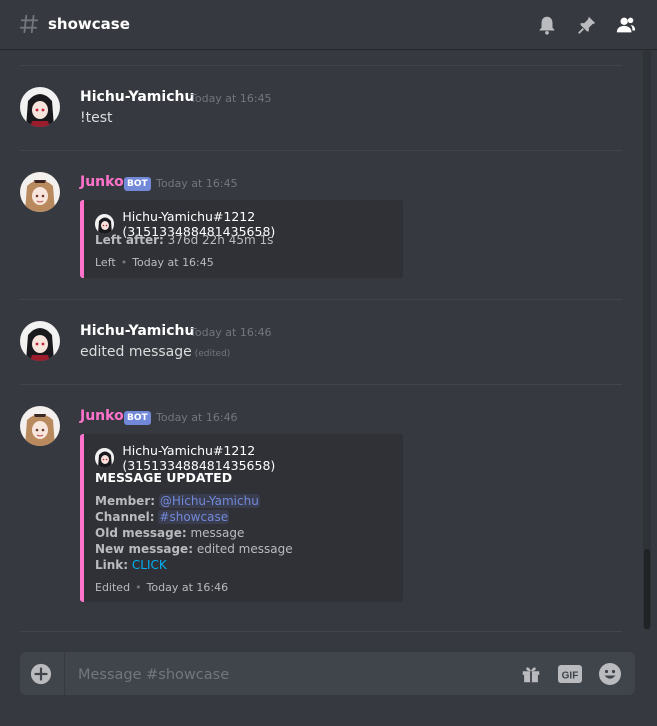 This screenshot has width=657, height=726. Describe the element at coordinates (64, 673) in the screenshot. I see `composer-separator` at that location.